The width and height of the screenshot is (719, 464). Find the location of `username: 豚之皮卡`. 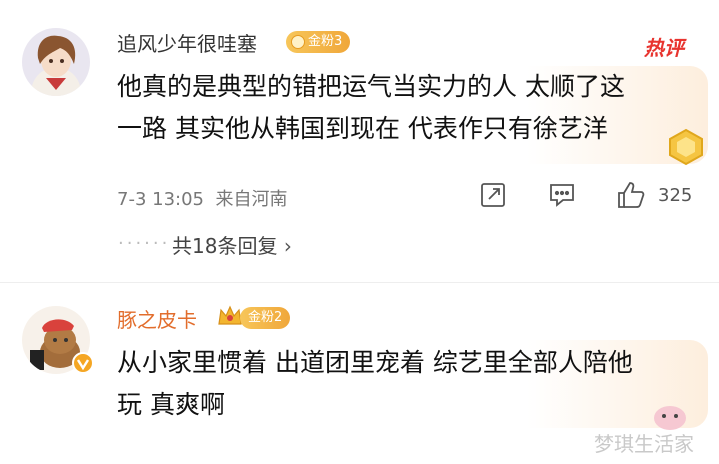

username: 豚之皮卡 is located at coordinates (157, 320).